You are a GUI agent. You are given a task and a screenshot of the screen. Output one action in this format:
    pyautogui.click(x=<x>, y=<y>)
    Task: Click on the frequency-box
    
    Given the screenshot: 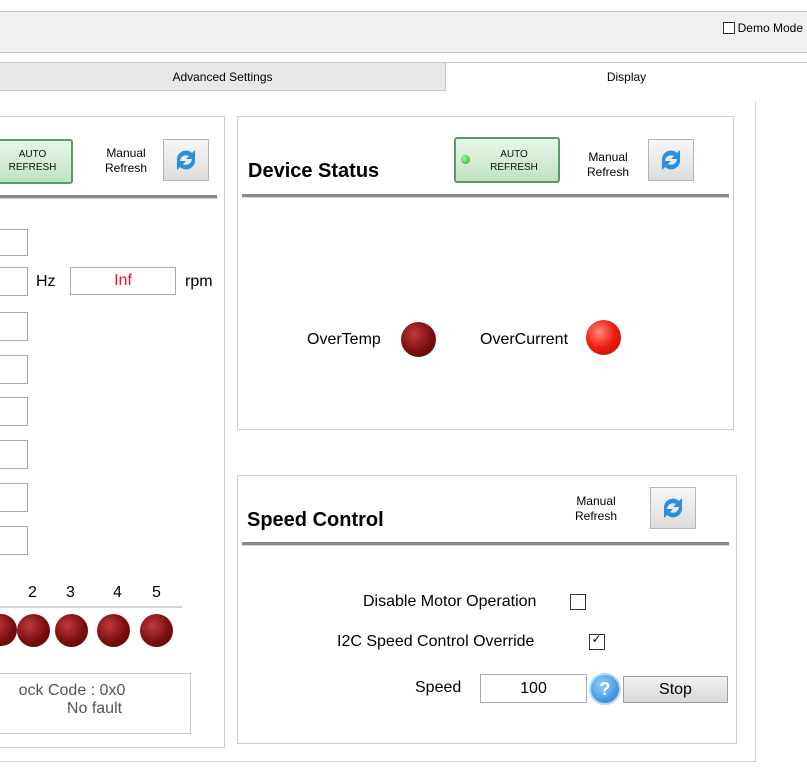 What is the action you would take?
    pyautogui.click(x=14, y=281)
    